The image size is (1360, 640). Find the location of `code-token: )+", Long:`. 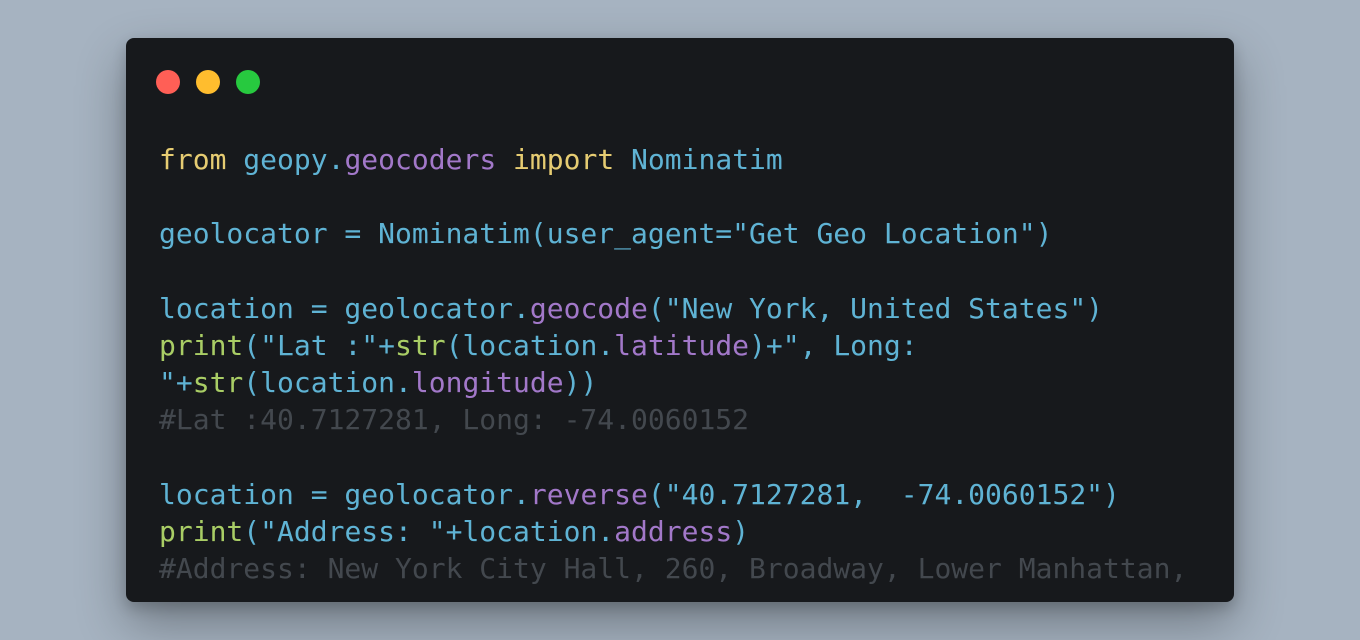

code-token: )+", Long: is located at coordinates (833, 345).